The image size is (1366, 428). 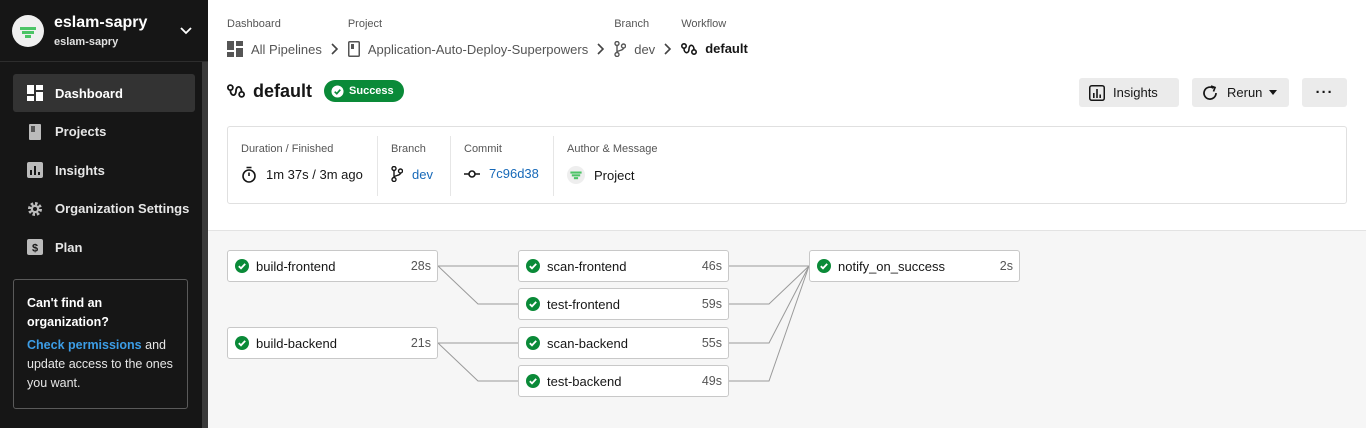 What do you see at coordinates (583, 304) in the screenshot?
I see `job-name: test-frontend` at bounding box center [583, 304].